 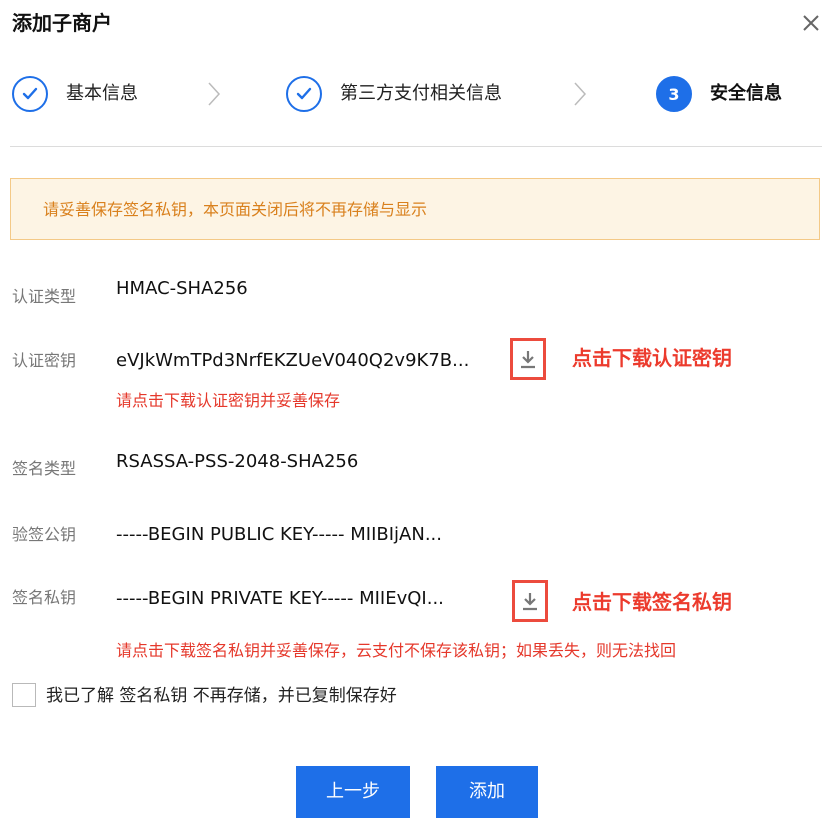 What do you see at coordinates (353, 792) in the screenshot?
I see `prev-step-button: 上一步` at bounding box center [353, 792].